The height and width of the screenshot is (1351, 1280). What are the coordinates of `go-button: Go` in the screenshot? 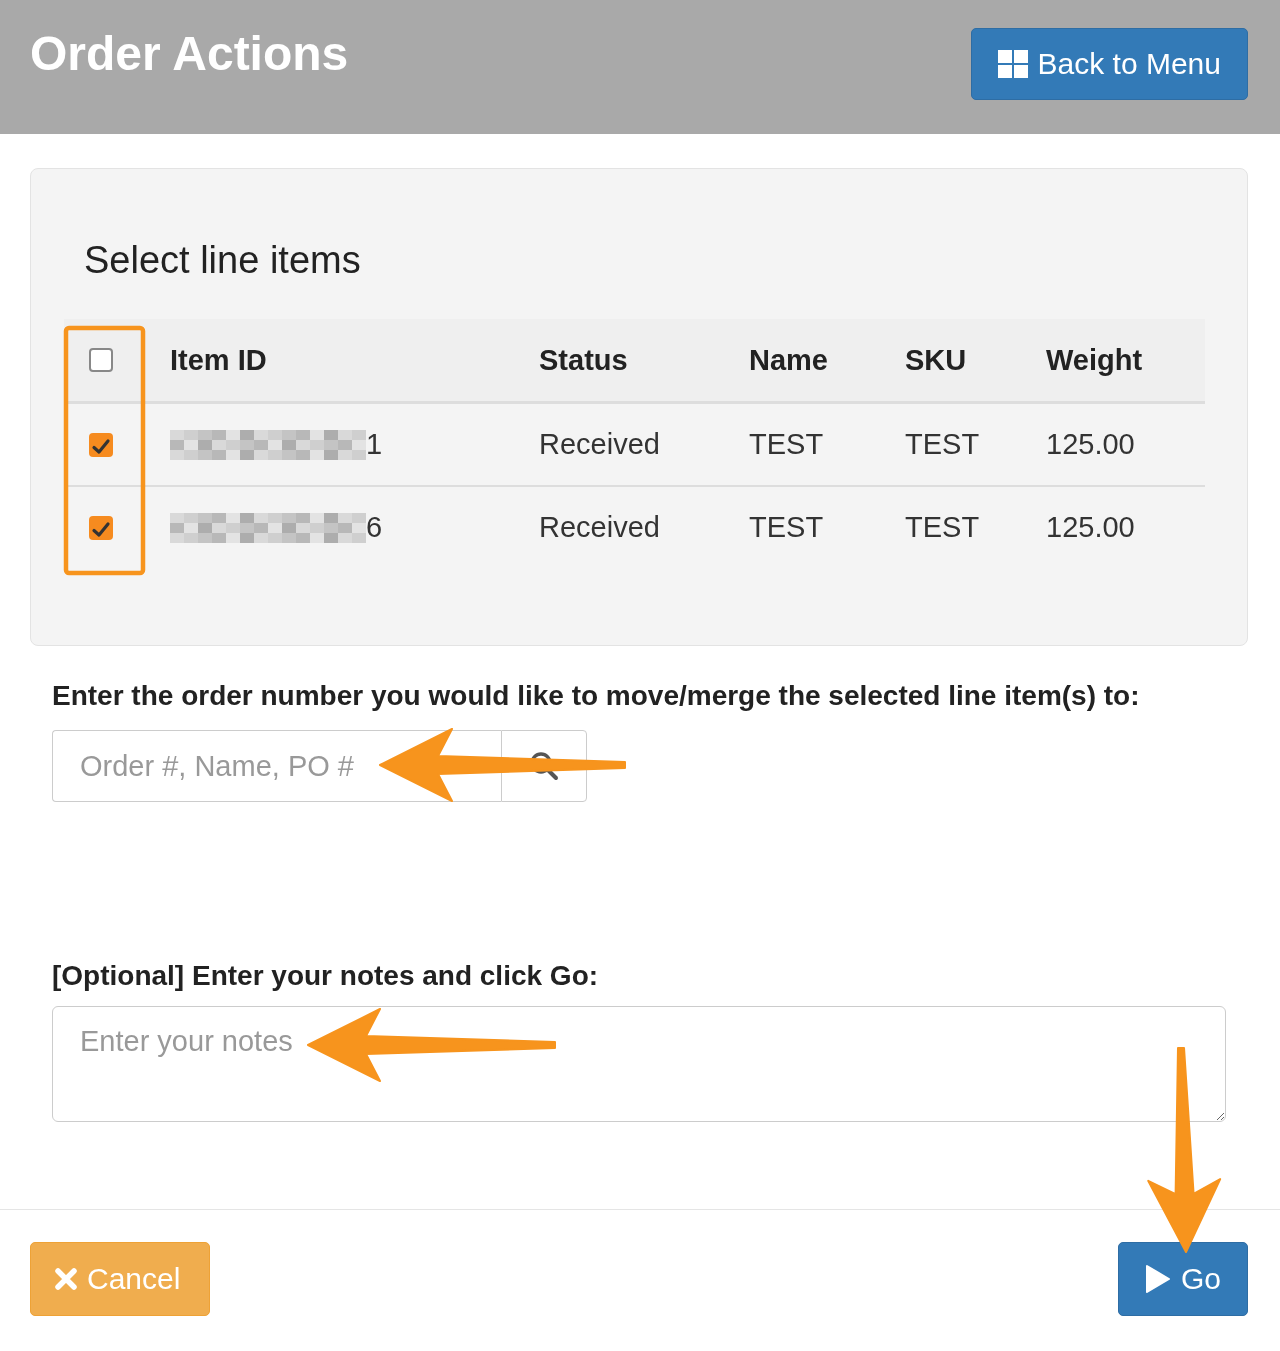 It's located at (1183, 1279).